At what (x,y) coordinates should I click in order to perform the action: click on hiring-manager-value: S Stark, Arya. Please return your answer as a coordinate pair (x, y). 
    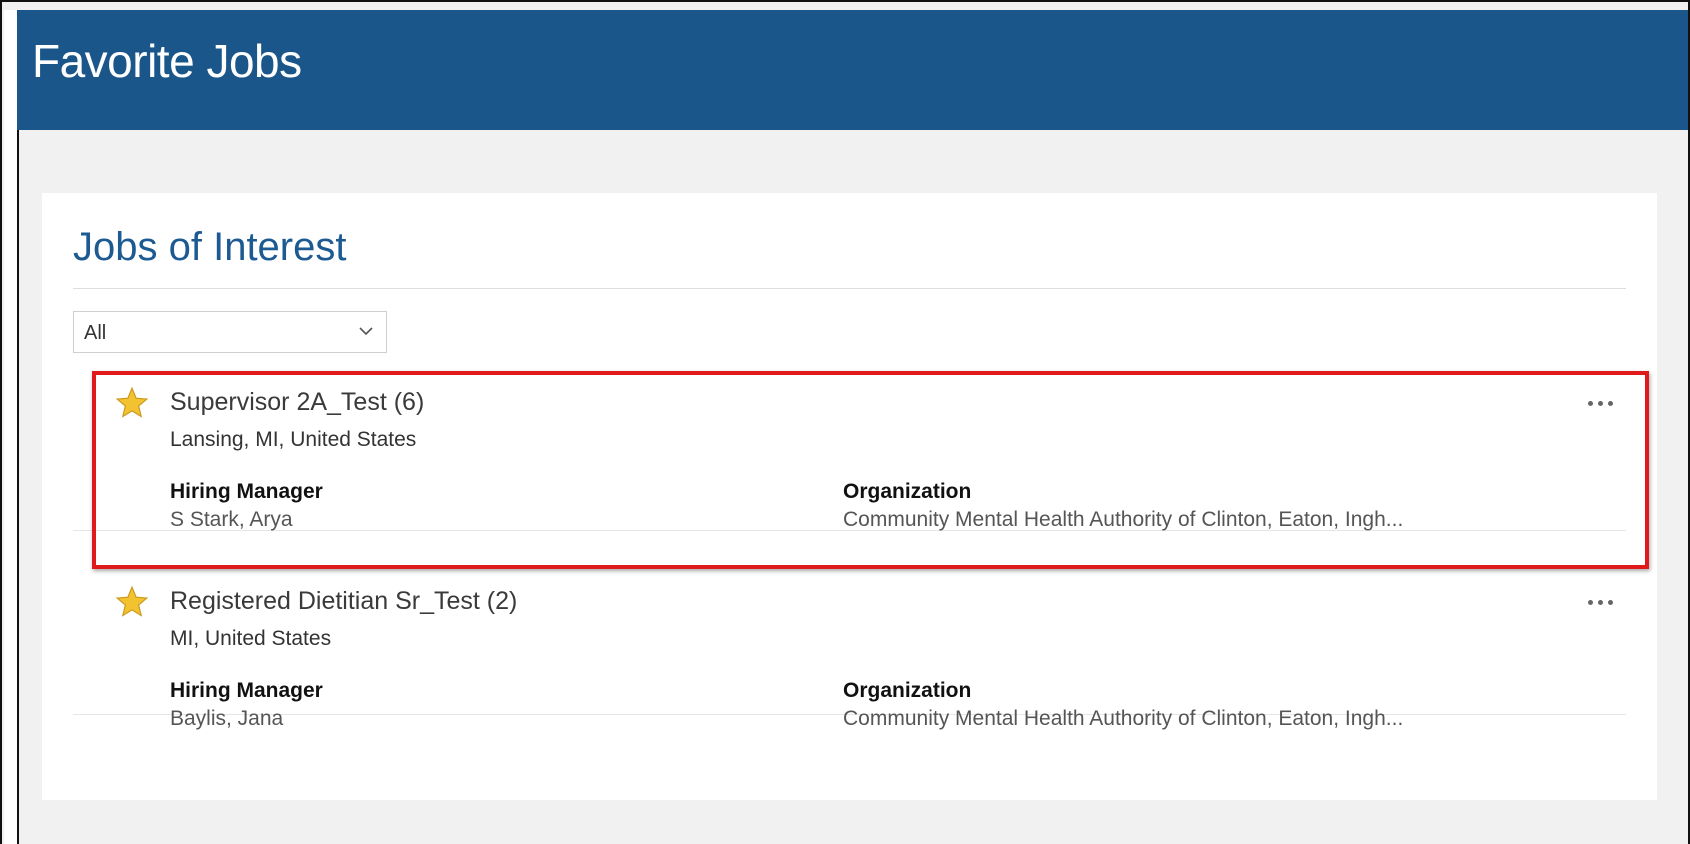
    Looking at the image, I should click on (231, 519).